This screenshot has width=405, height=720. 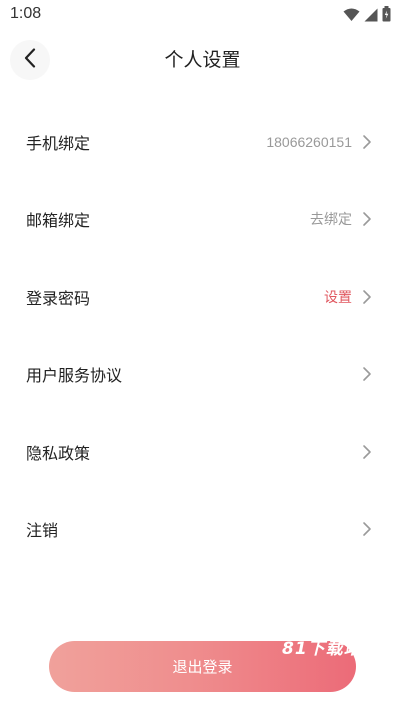 I want to click on row-label: 用户服务协议, so click(x=74, y=376).